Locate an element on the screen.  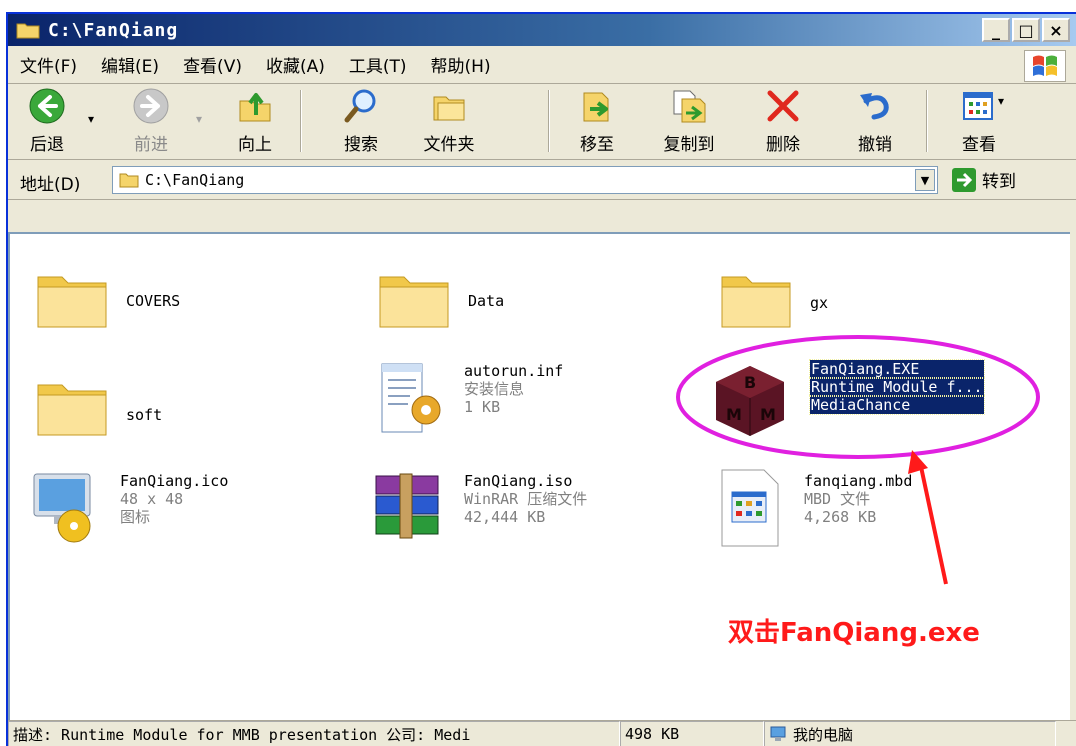
toolbar: 后退 ▾ 前进 ▾ 向上 搜索 文件夹 移至 复制到 删除 撤销 查看 ▾ is located at coordinates (542, 122).